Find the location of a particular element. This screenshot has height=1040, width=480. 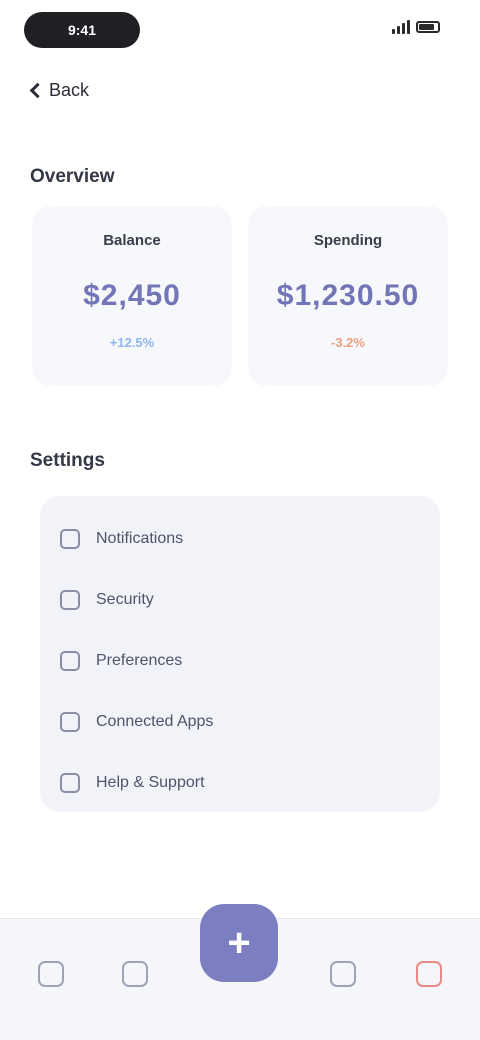

balance-value: $2,450 is located at coordinates (132, 295).